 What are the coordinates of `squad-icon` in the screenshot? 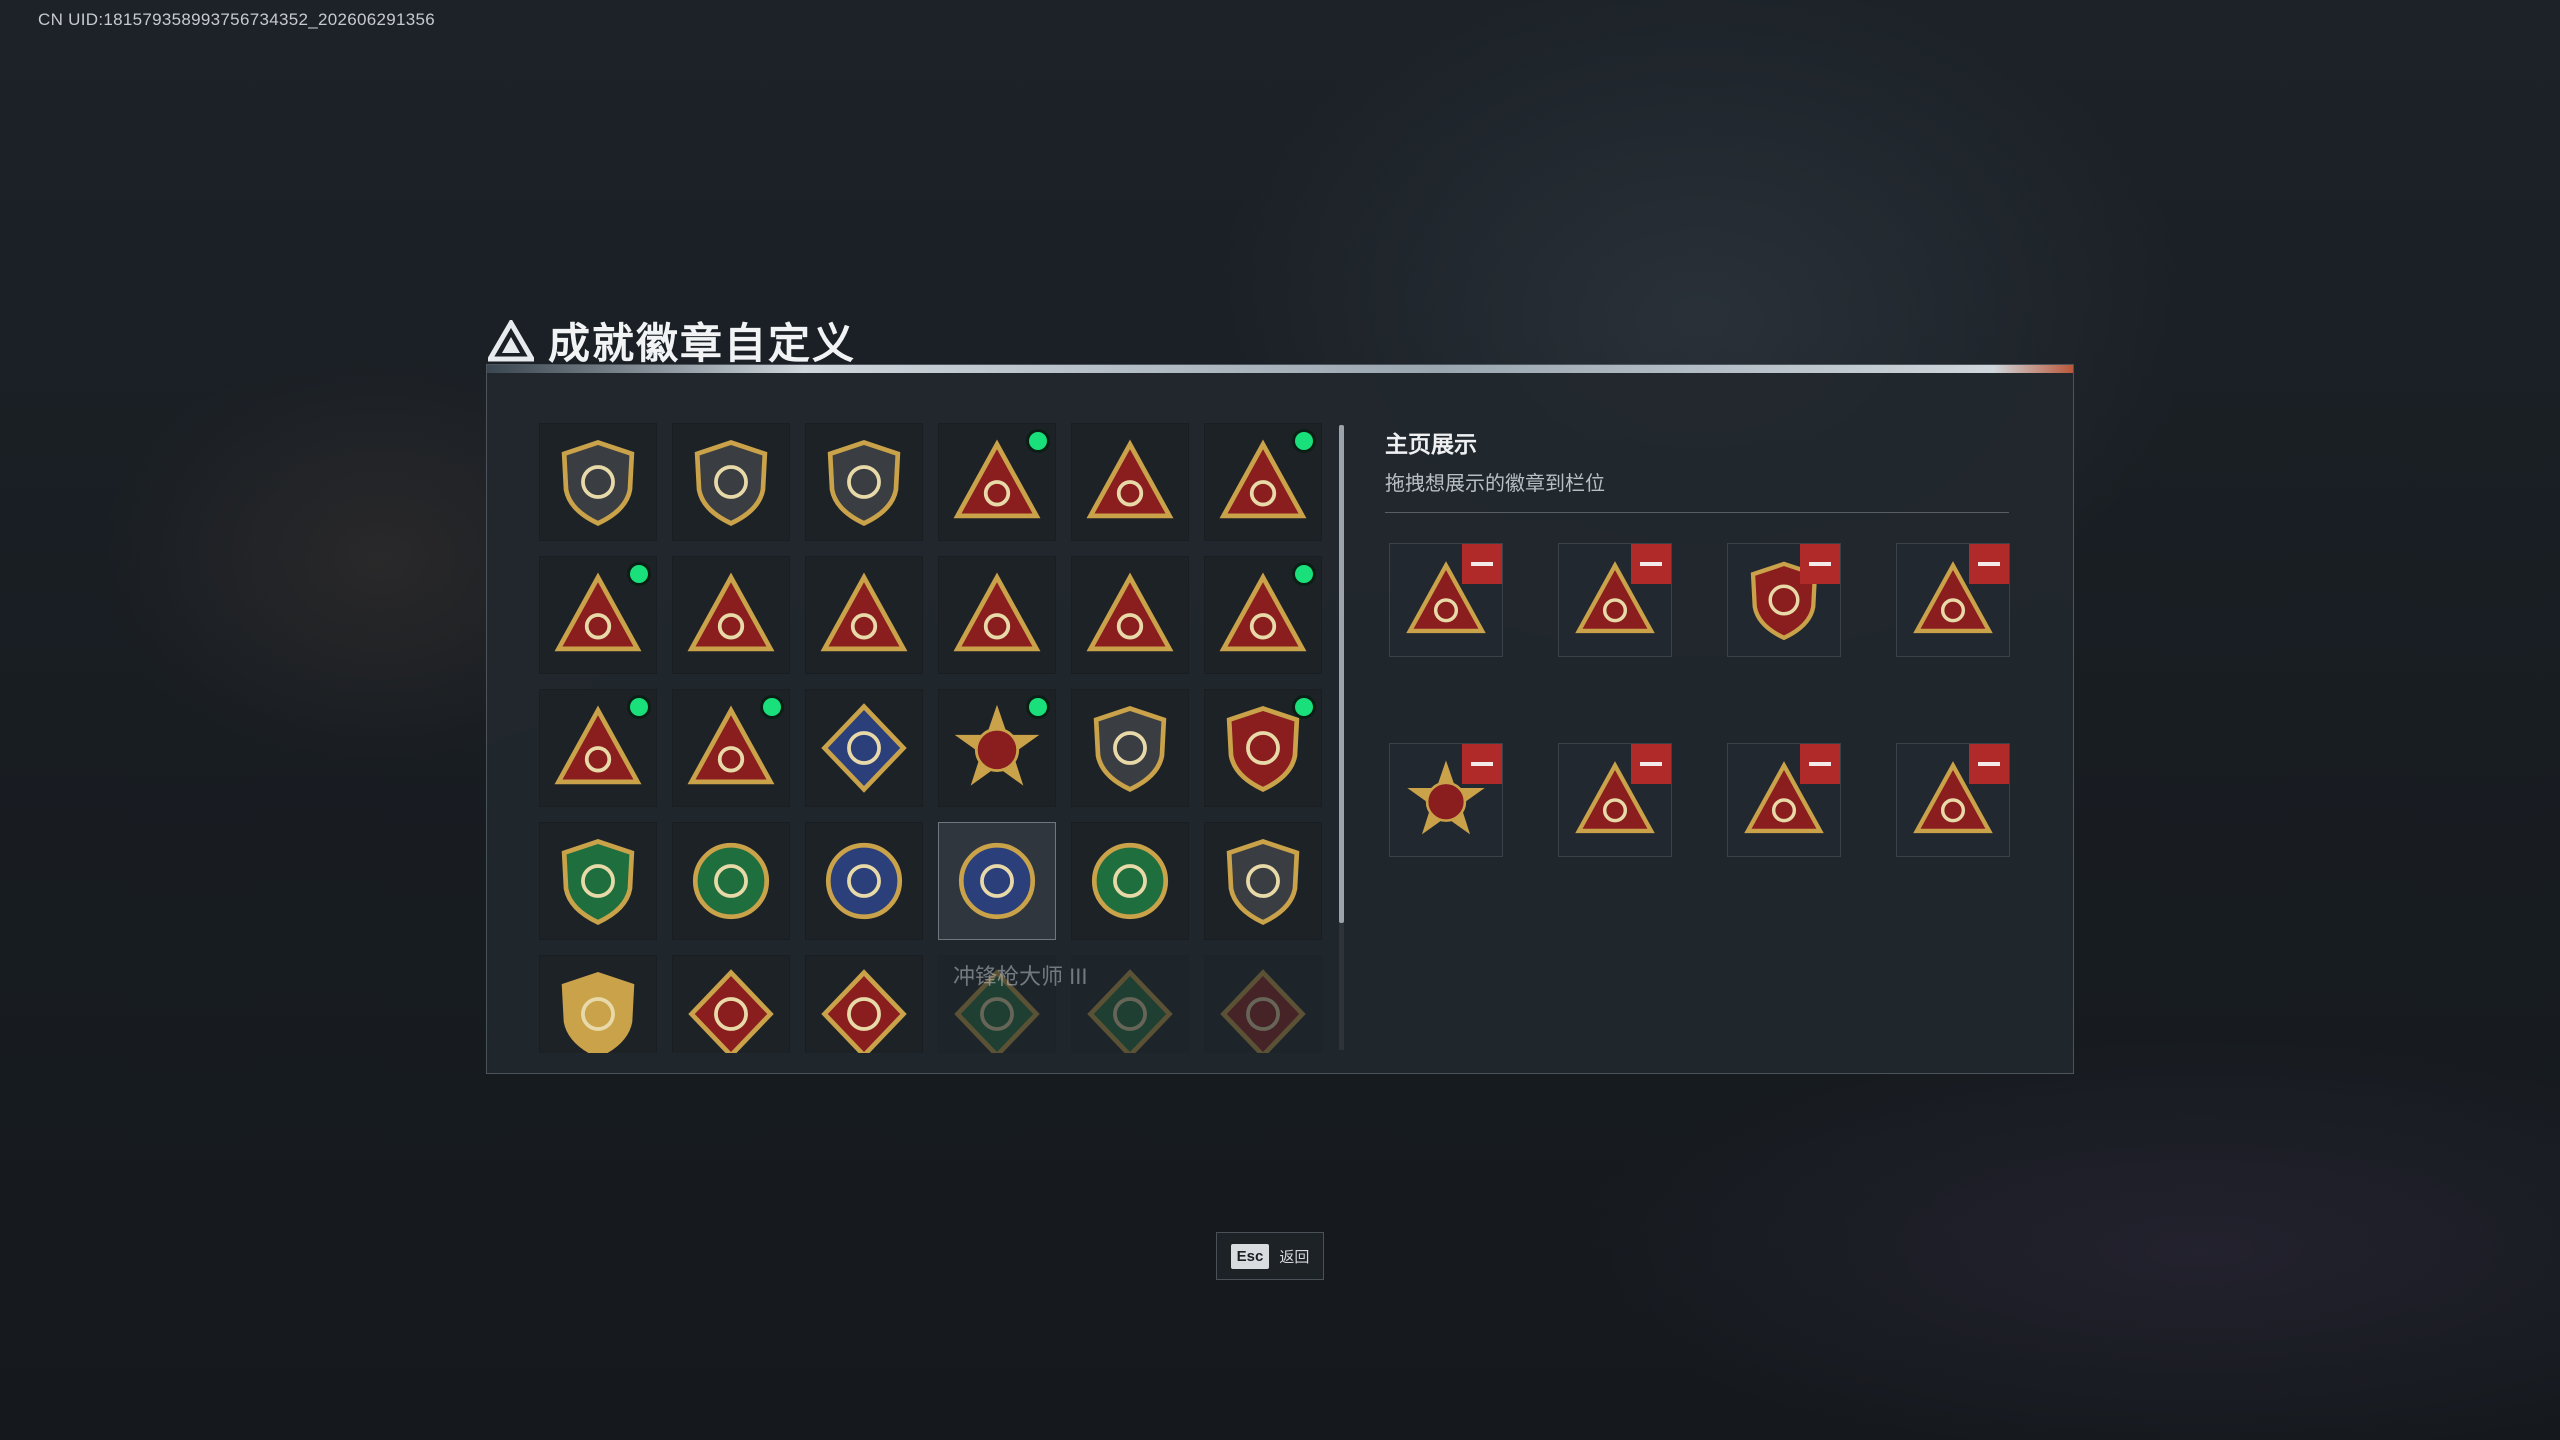 It's located at (598, 745).